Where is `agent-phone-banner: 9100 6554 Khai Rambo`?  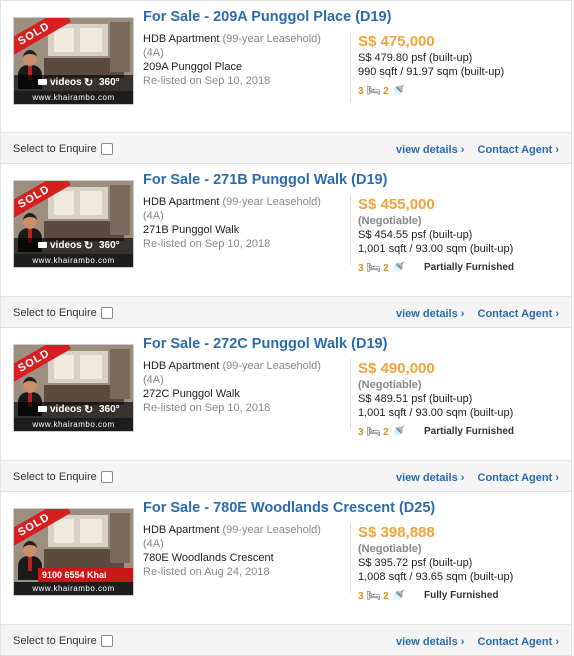
agent-phone-banner: 9100 6554 Khai Rambo is located at coordinates (85, 581).